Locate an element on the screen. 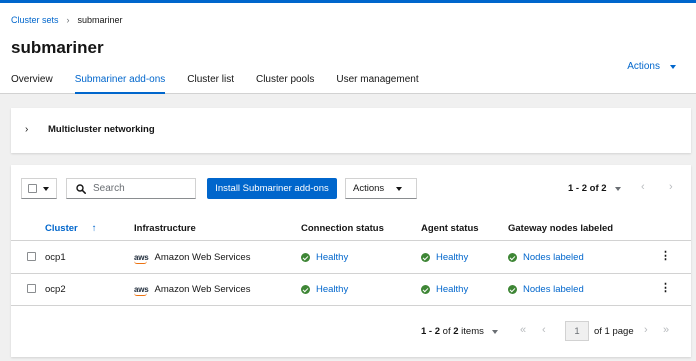  expand-chevron-icon: › is located at coordinates (26, 129).